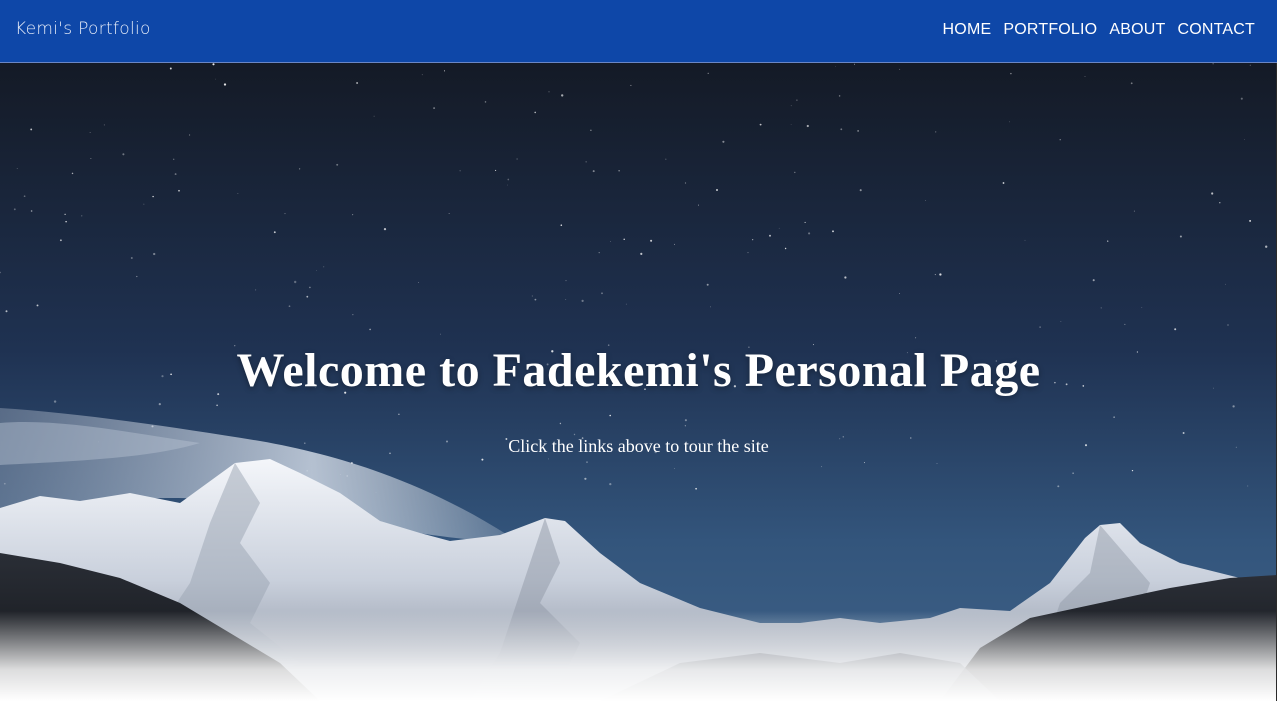 This screenshot has width=1277, height=701. What do you see at coordinates (1137, 30) in the screenshot?
I see `nav-about-link: ABOUT` at bounding box center [1137, 30].